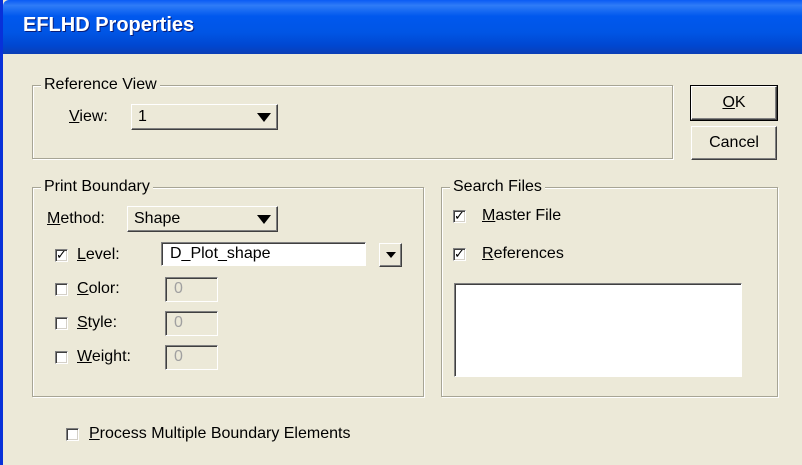  Describe the element at coordinates (459, 216) in the screenshot. I see `master-file-checkbox: ✓` at that location.